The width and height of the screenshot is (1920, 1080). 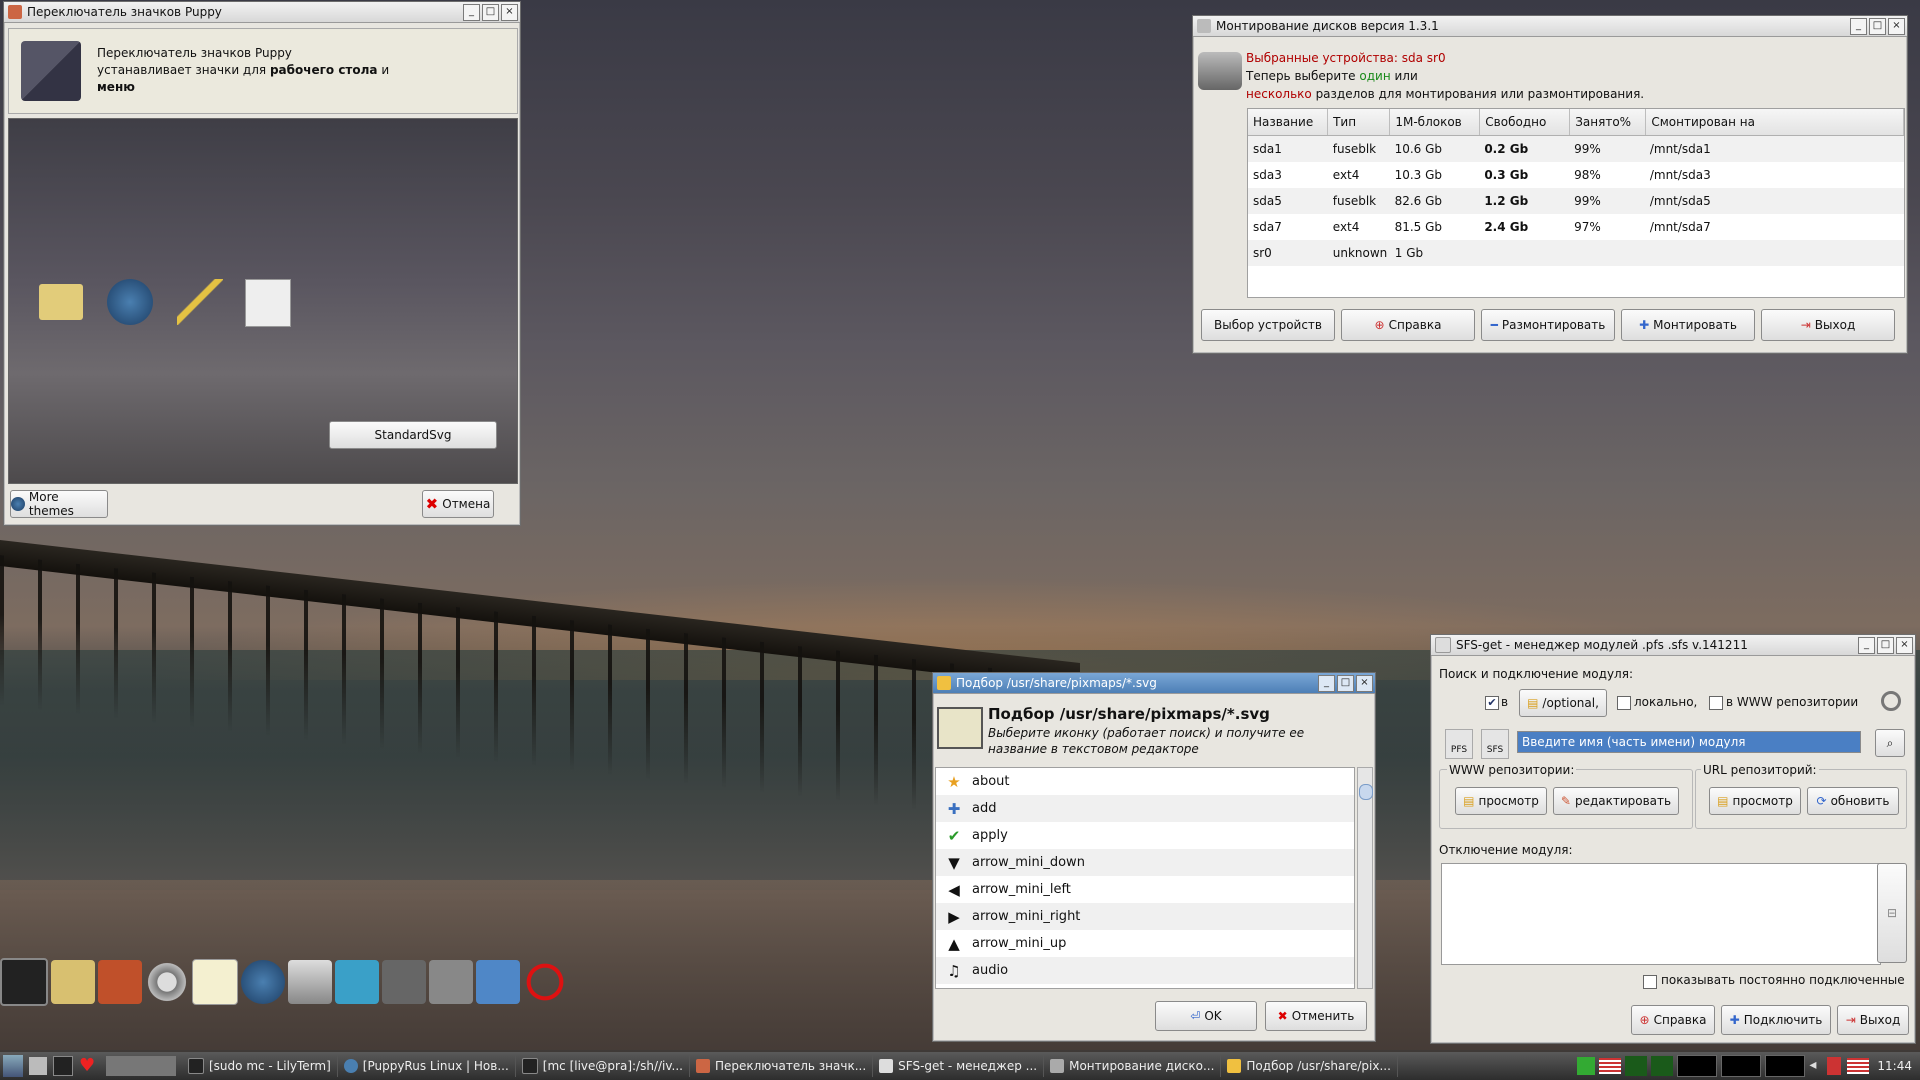 What do you see at coordinates (1145, 916) in the screenshot?
I see `list-item: ▶ arrow_mini_right` at bounding box center [1145, 916].